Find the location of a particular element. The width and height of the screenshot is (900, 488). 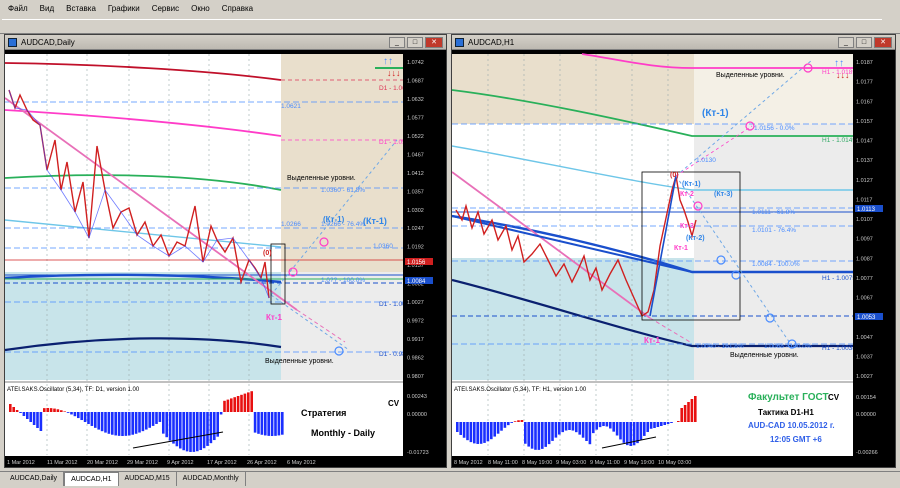

menu-tools: Сервис is located at coordinates (165, 10).